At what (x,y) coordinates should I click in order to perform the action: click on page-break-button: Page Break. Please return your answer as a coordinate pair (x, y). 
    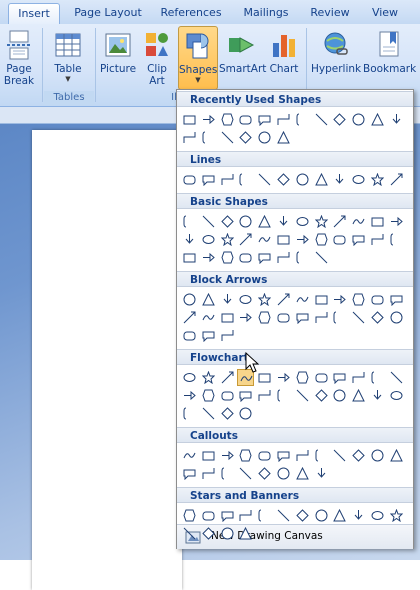
    Looking at the image, I should click on (19, 56).